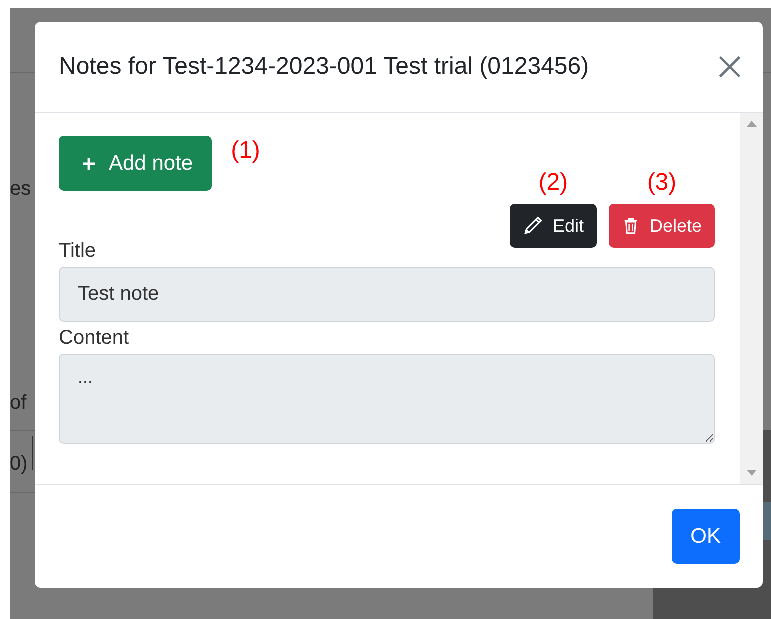  Describe the element at coordinates (532, 226) in the screenshot. I see `pencil-icon` at that location.